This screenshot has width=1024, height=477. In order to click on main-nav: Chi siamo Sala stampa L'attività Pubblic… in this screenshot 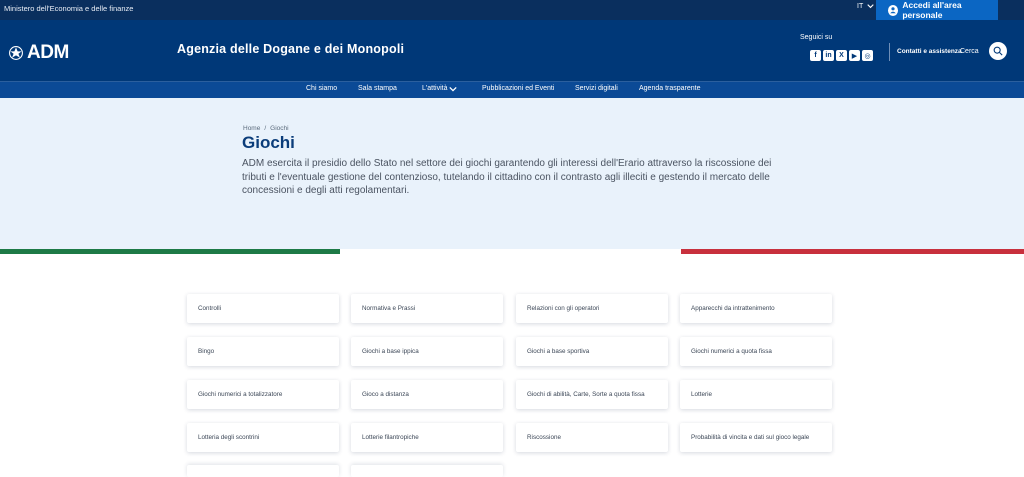, I will do `click(512, 89)`.